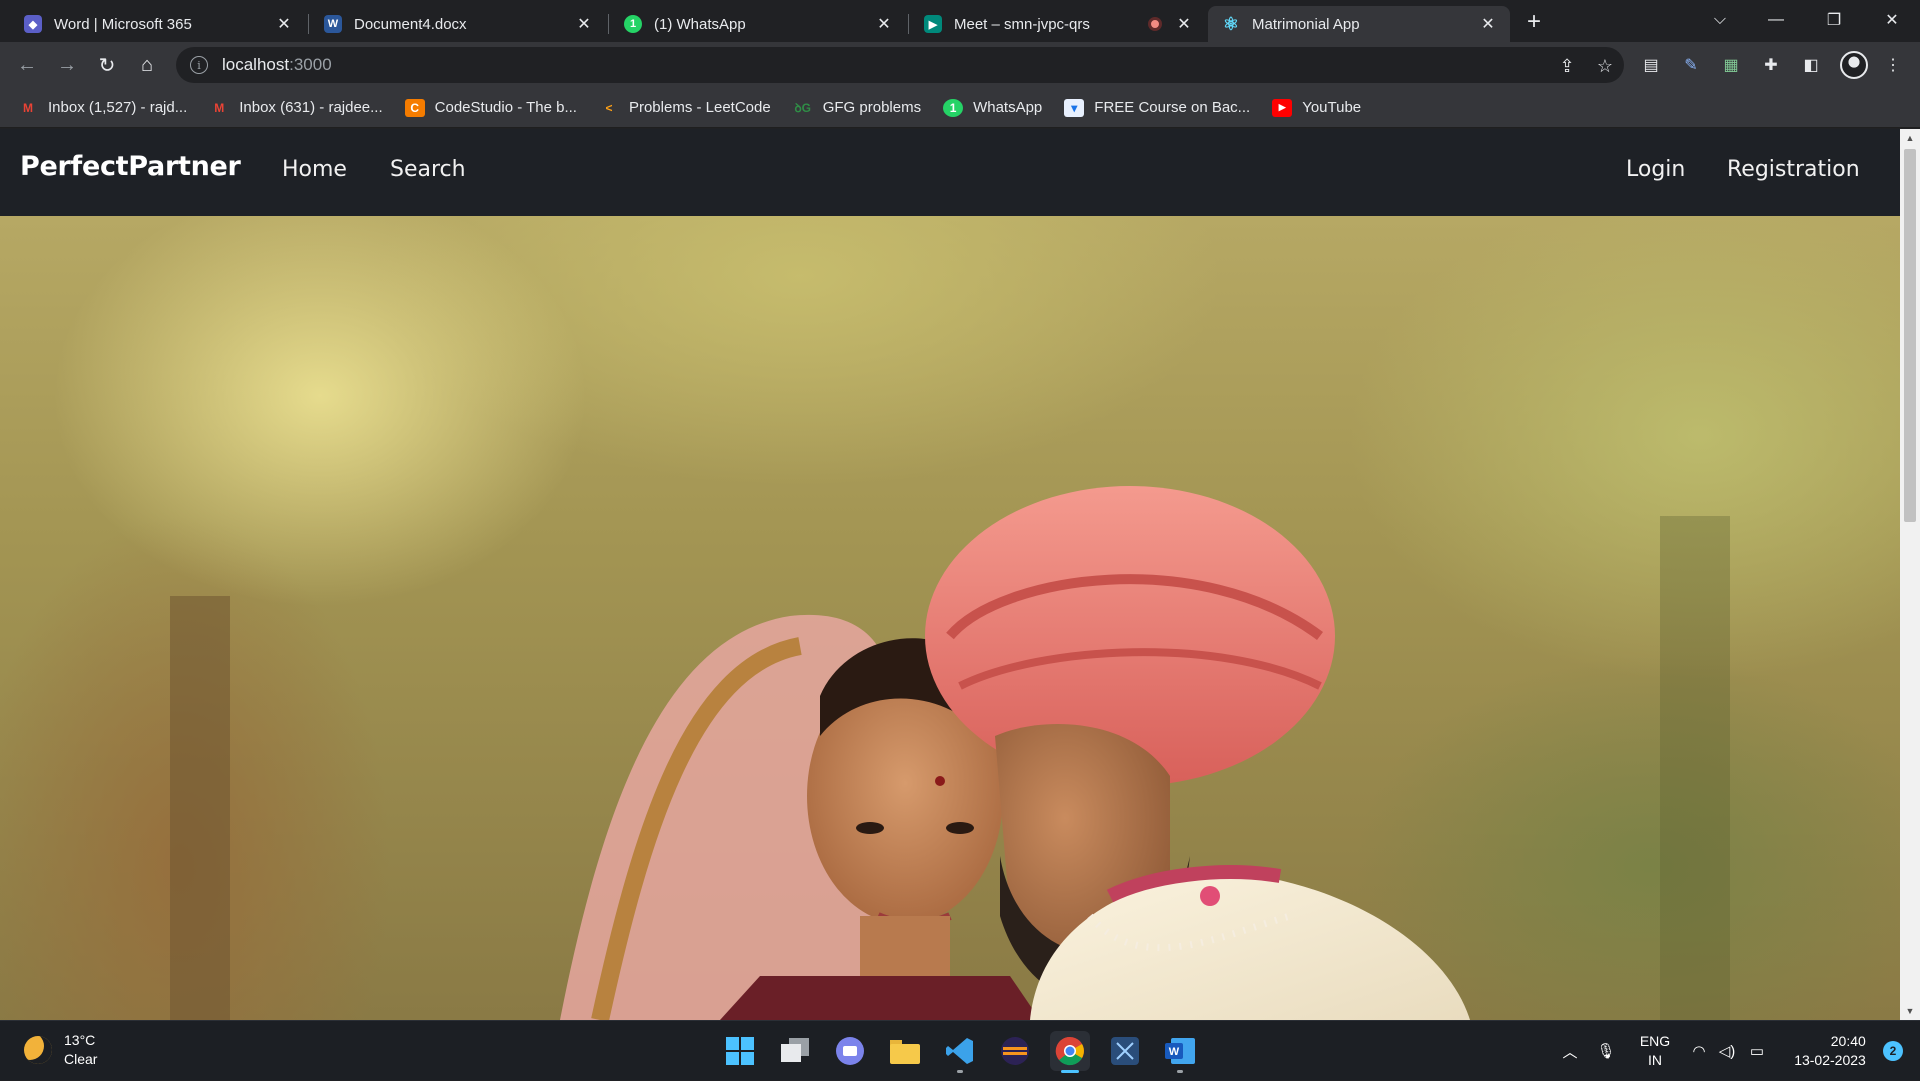 Image resolution: width=1920 pixels, height=1081 pixels. What do you see at coordinates (1070, 1052) in the screenshot?
I see `chrome-button` at bounding box center [1070, 1052].